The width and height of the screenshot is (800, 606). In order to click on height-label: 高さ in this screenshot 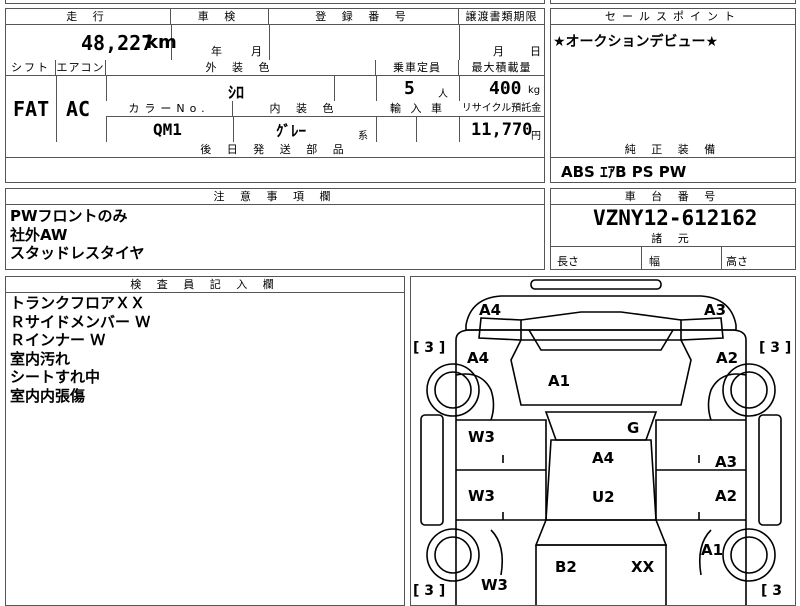, I will do `click(737, 261)`.